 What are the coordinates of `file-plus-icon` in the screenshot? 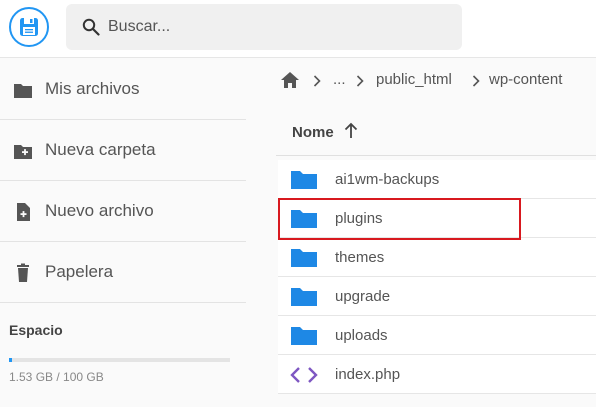 It's located at (23, 212).